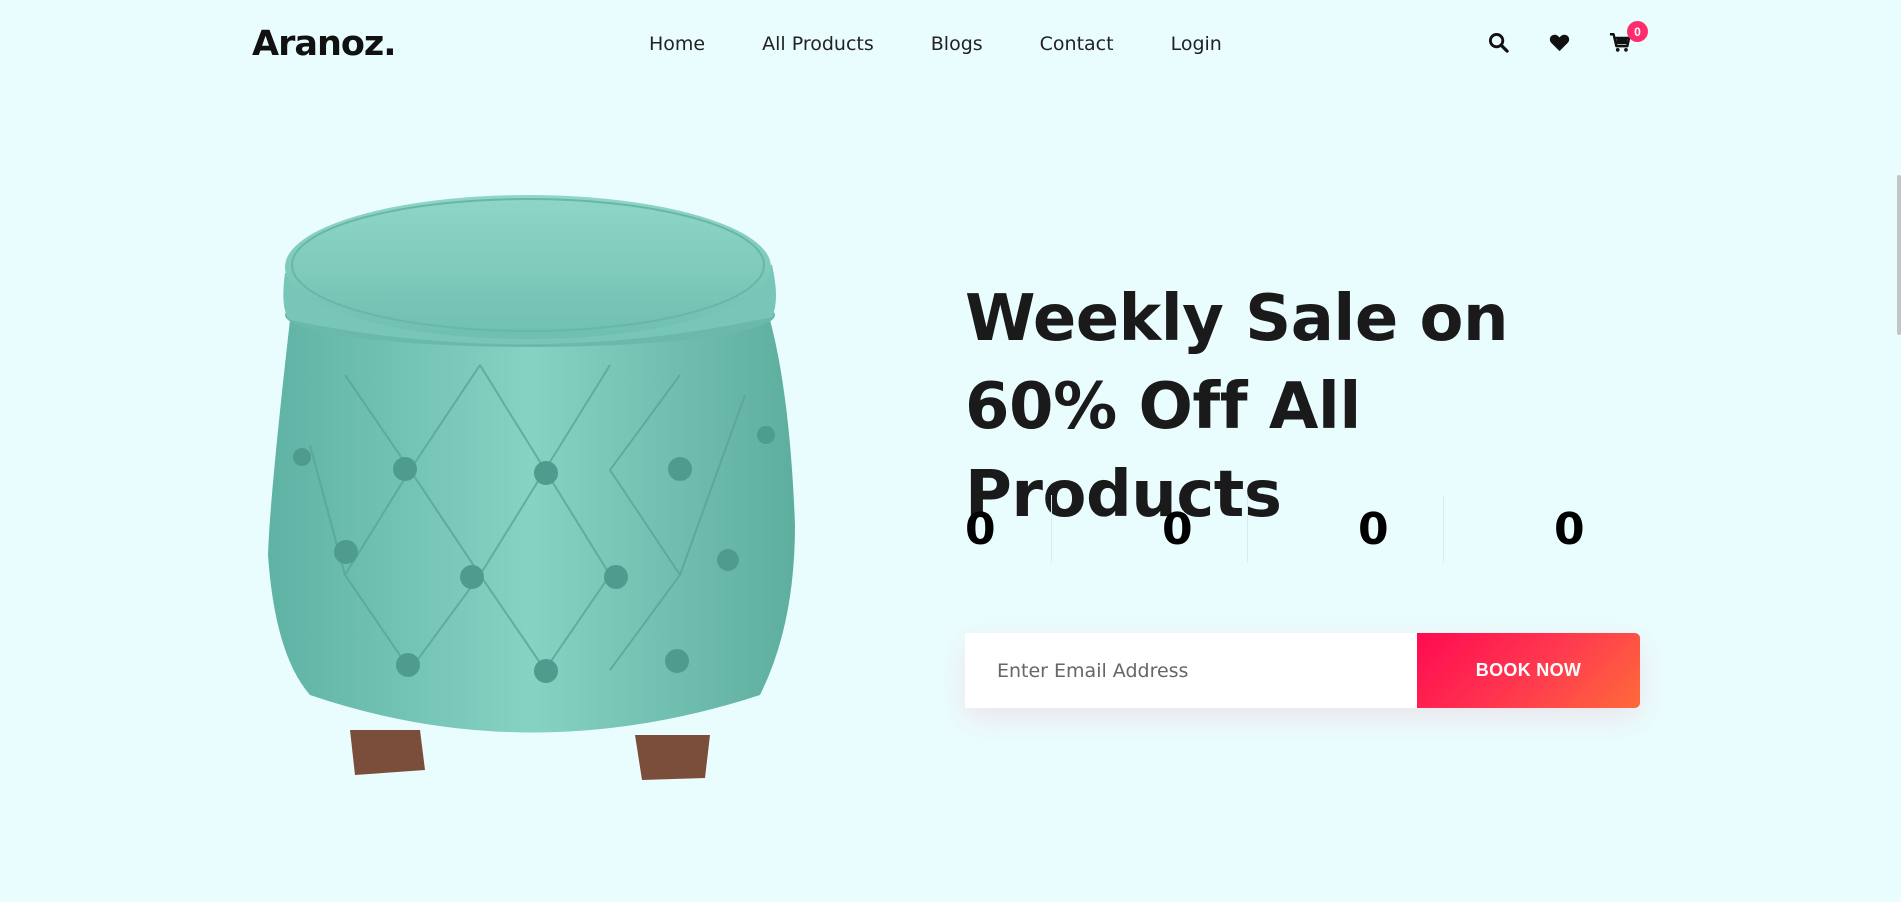 This screenshot has height=902, width=1901. I want to click on subscribe-form: BOOK NOW, so click(1302, 670).